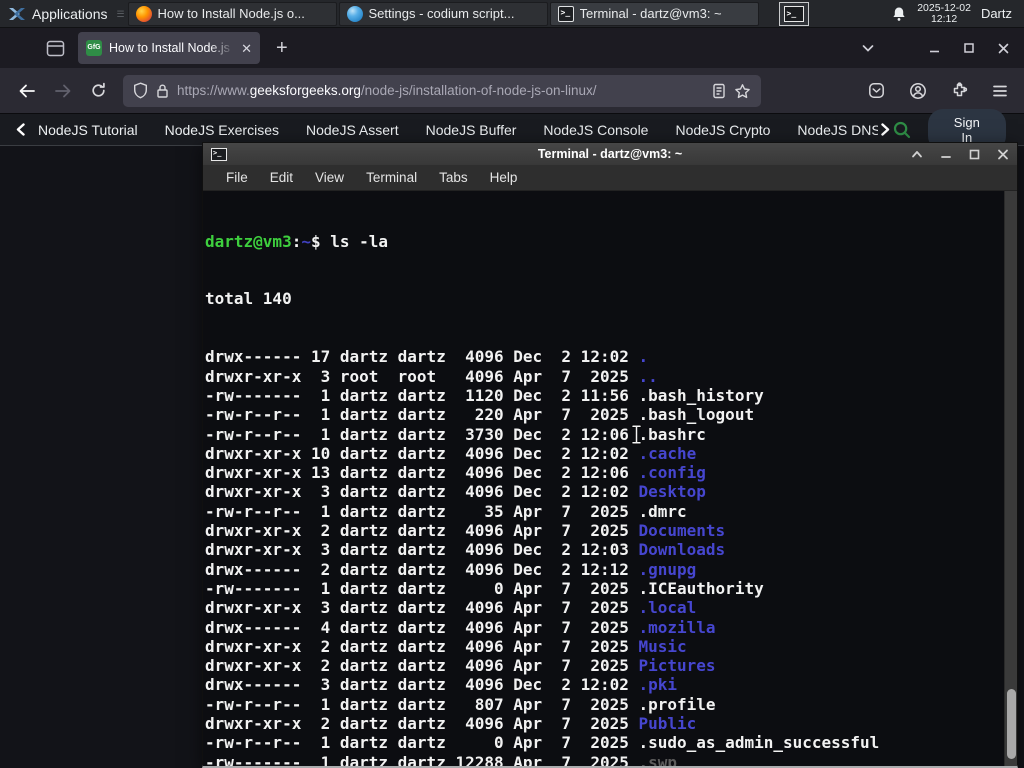 Image resolution: width=1024 pixels, height=768 pixels. I want to click on hamburger-menu-icon, so click(1000, 91).